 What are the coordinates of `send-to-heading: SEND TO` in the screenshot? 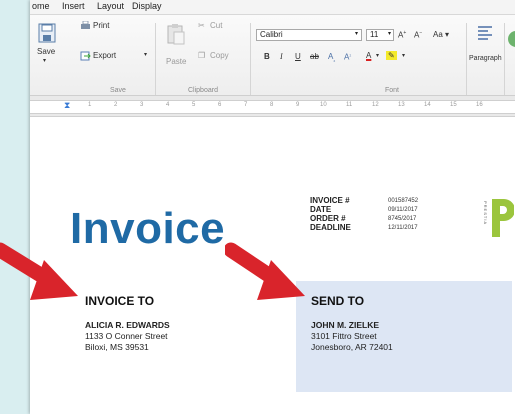 It's located at (338, 301).